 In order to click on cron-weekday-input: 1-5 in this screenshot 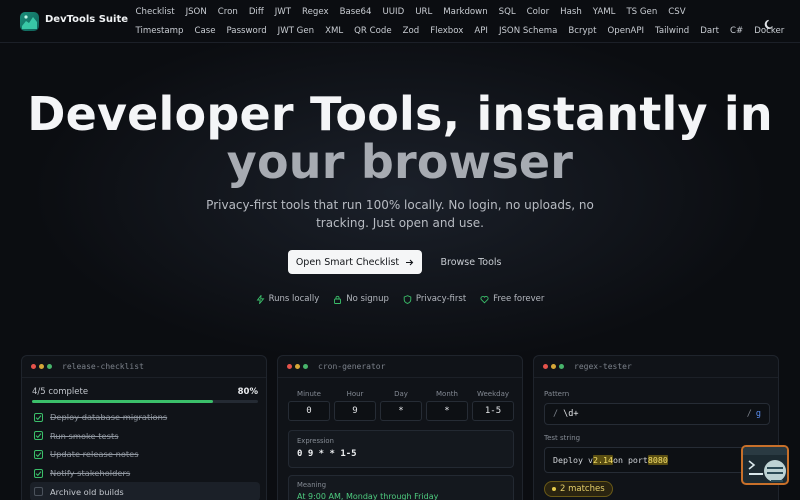, I will do `click(493, 411)`.